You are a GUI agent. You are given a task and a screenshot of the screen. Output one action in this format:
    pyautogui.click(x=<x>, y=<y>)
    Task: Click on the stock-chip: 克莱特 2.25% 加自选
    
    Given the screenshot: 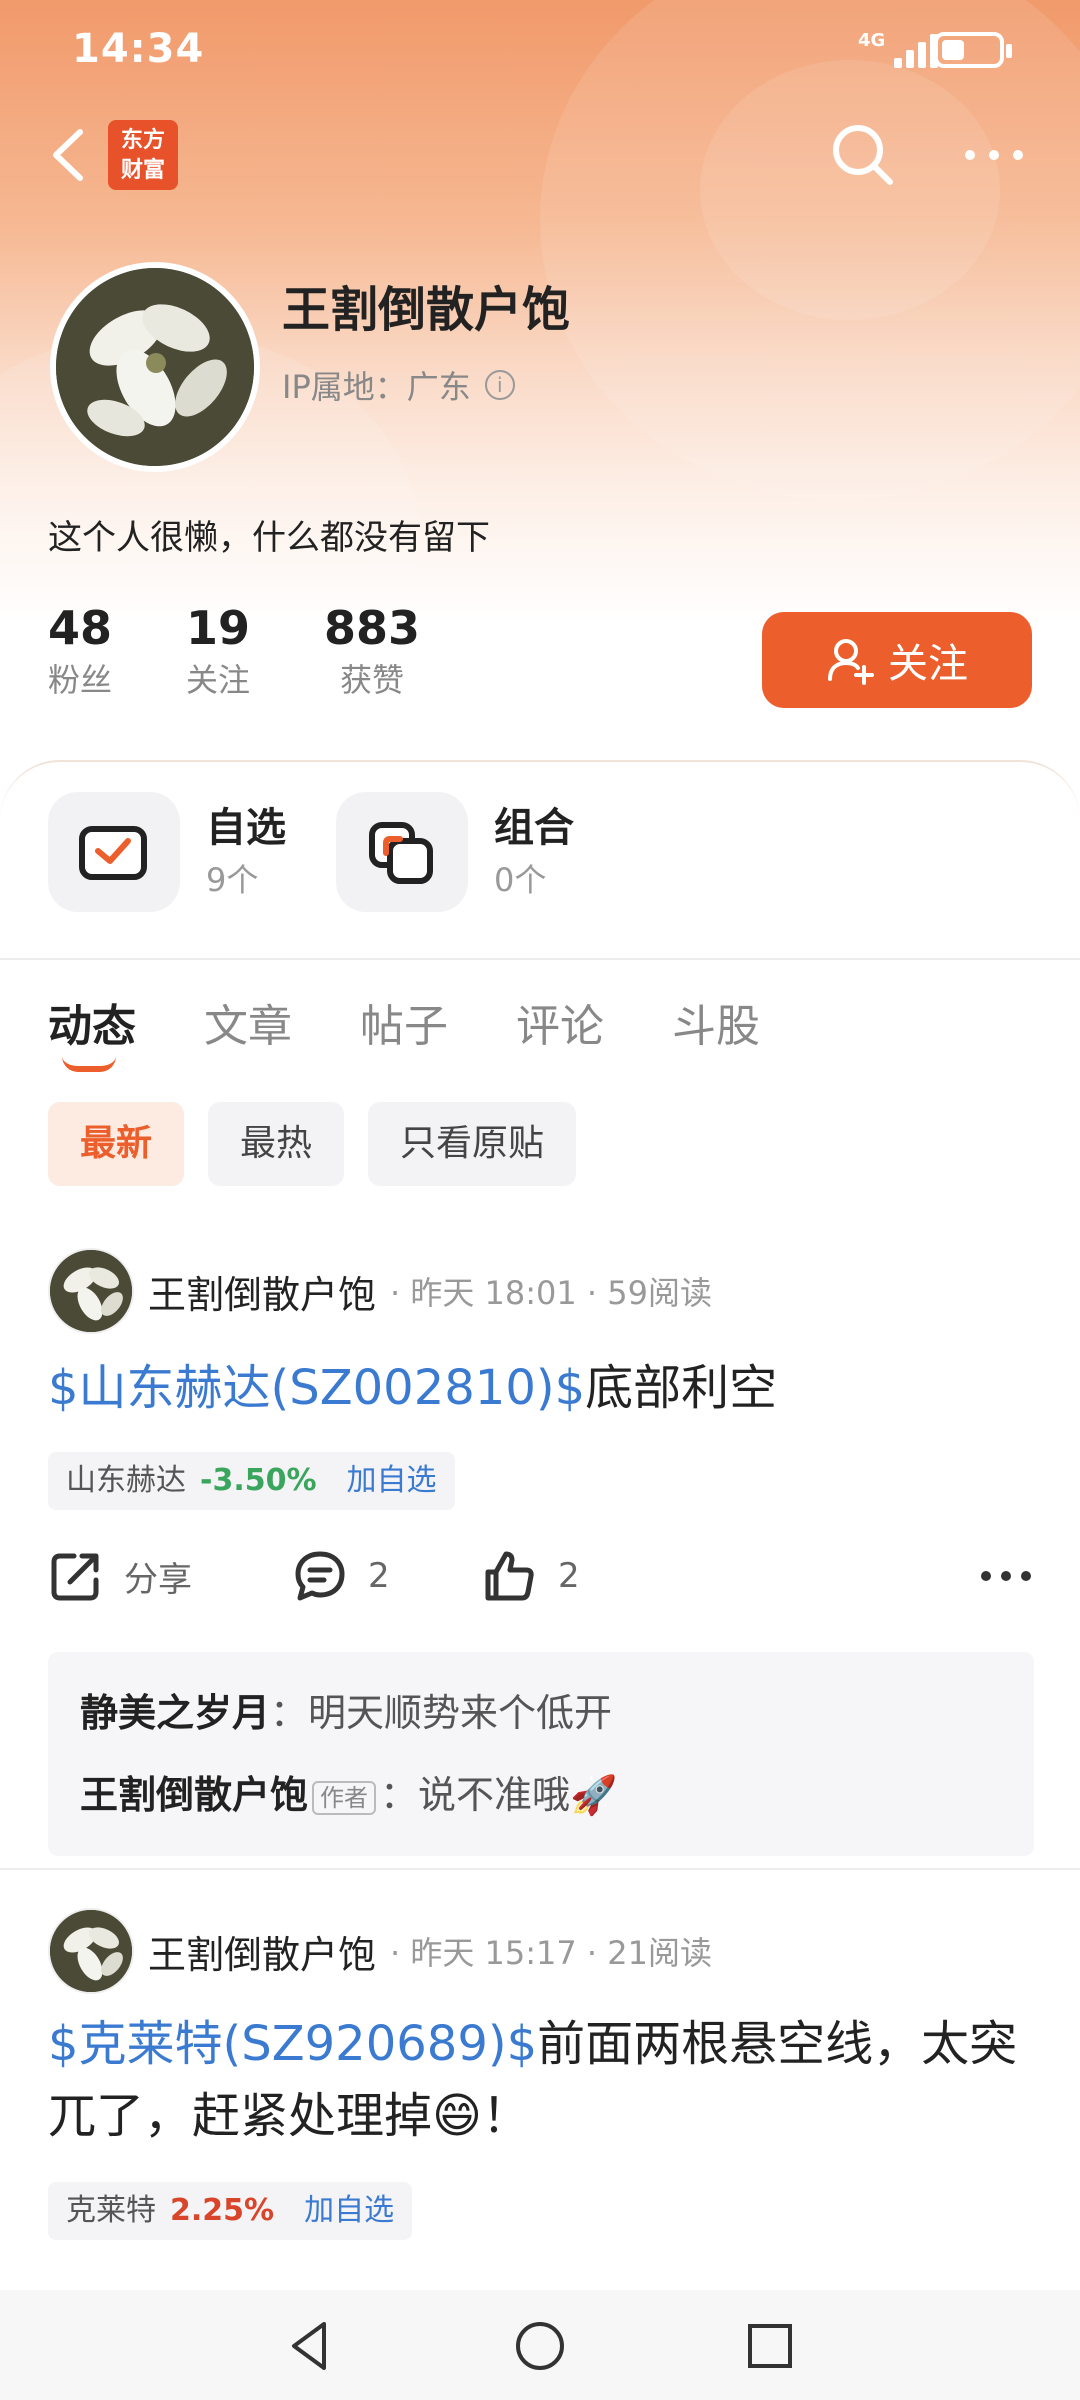 What is the action you would take?
    pyautogui.click(x=230, y=2211)
    